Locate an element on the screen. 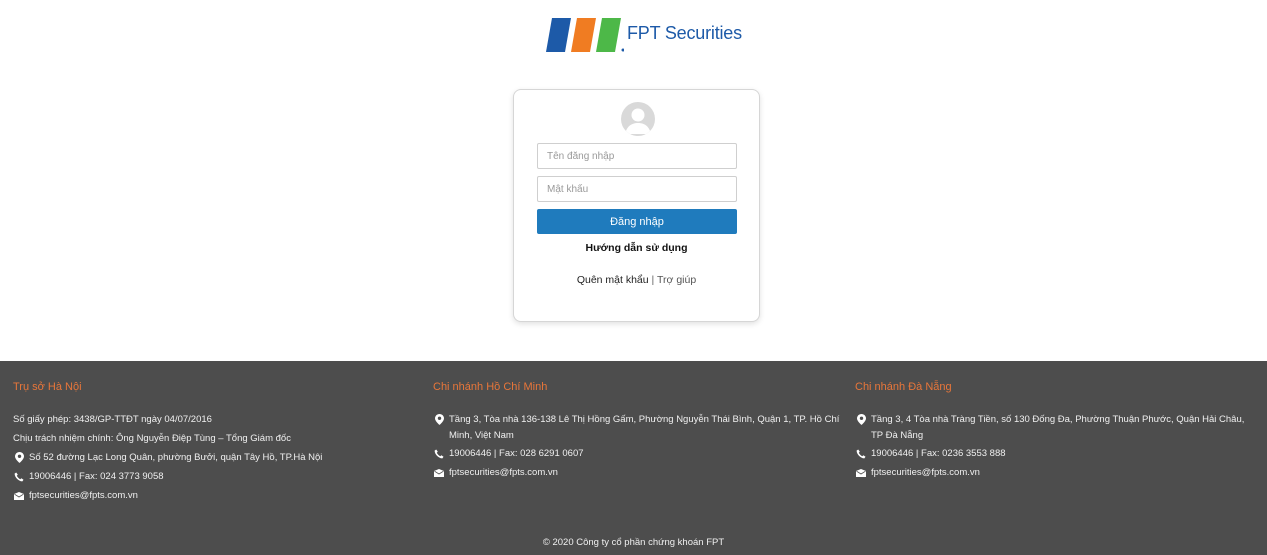  hanoi-email-row: fptsecurities@fpts.com.vn is located at coordinates (213, 495).